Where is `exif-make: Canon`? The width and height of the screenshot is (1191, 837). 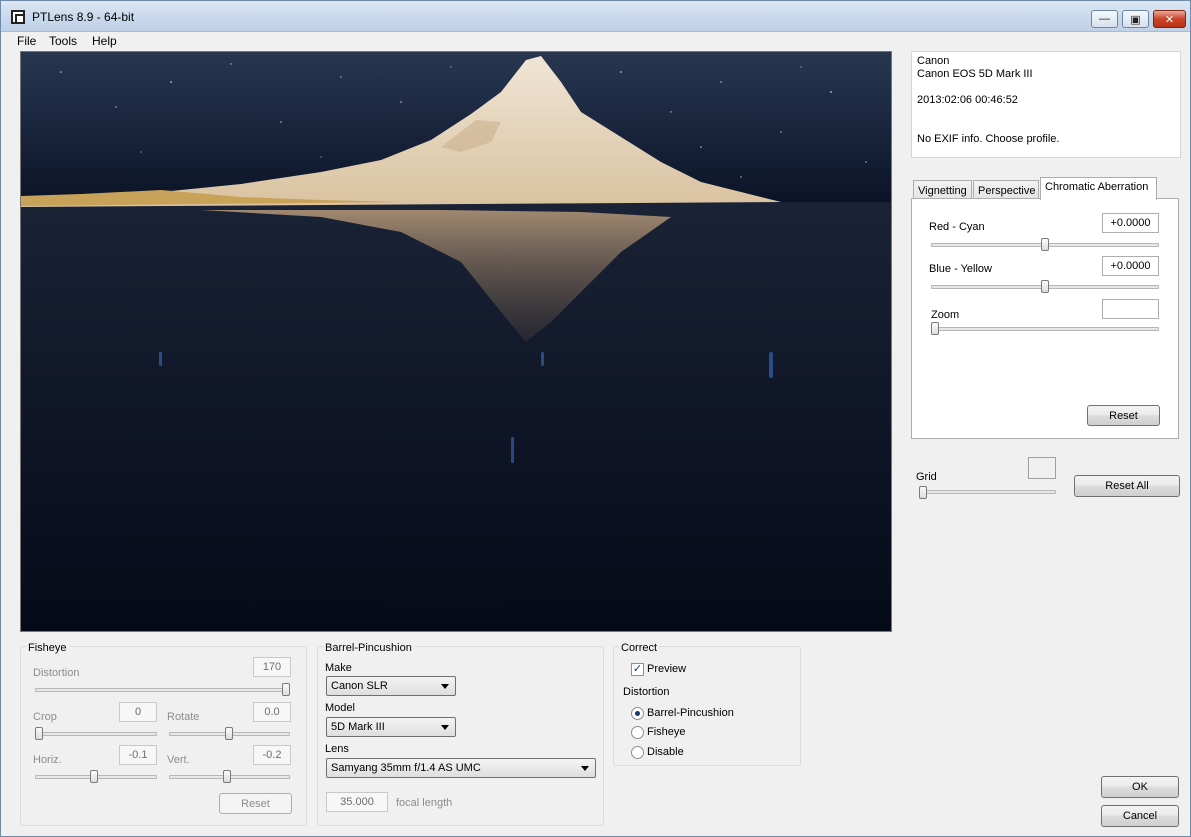
exif-make: Canon is located at coordinates (933, 61).